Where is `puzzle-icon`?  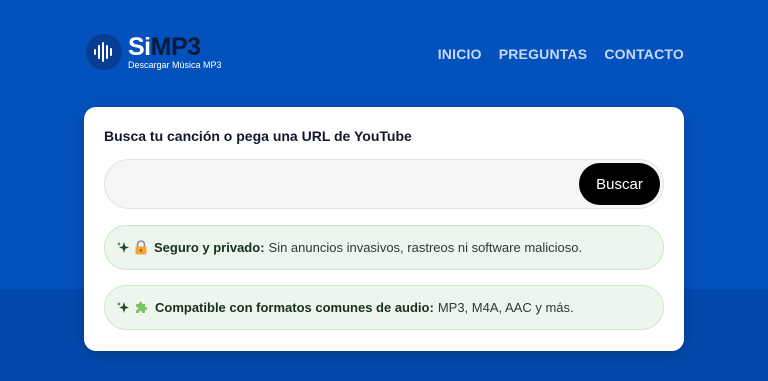
puzzle-icon is located at coordinates (141, 307).